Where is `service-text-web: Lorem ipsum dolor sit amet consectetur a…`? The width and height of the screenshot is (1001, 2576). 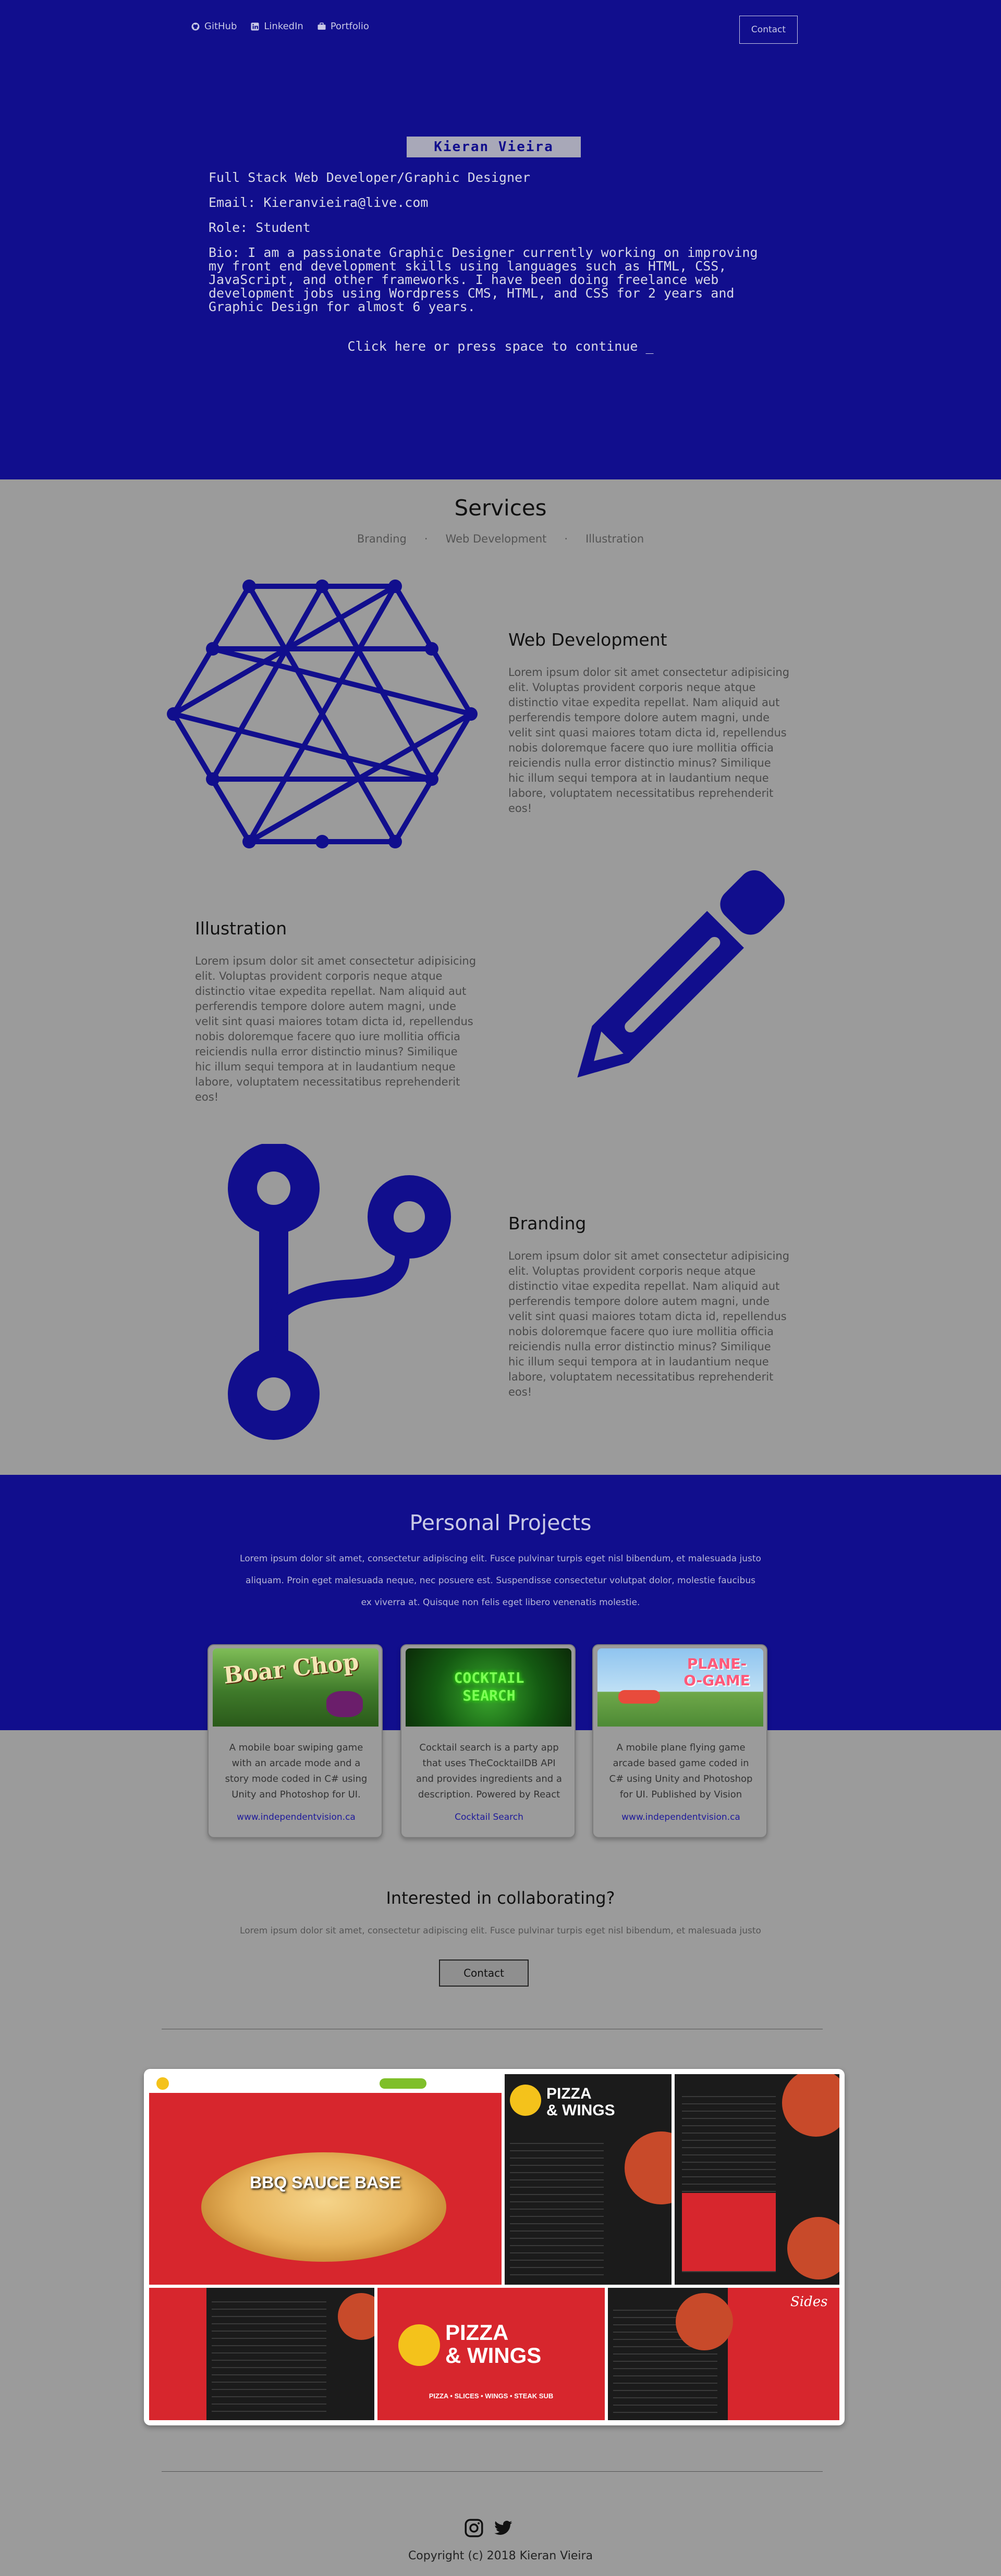 service-text-web: Lorem ipsum dolor sit amet consectetur a… is located at coordinates (649, 740).